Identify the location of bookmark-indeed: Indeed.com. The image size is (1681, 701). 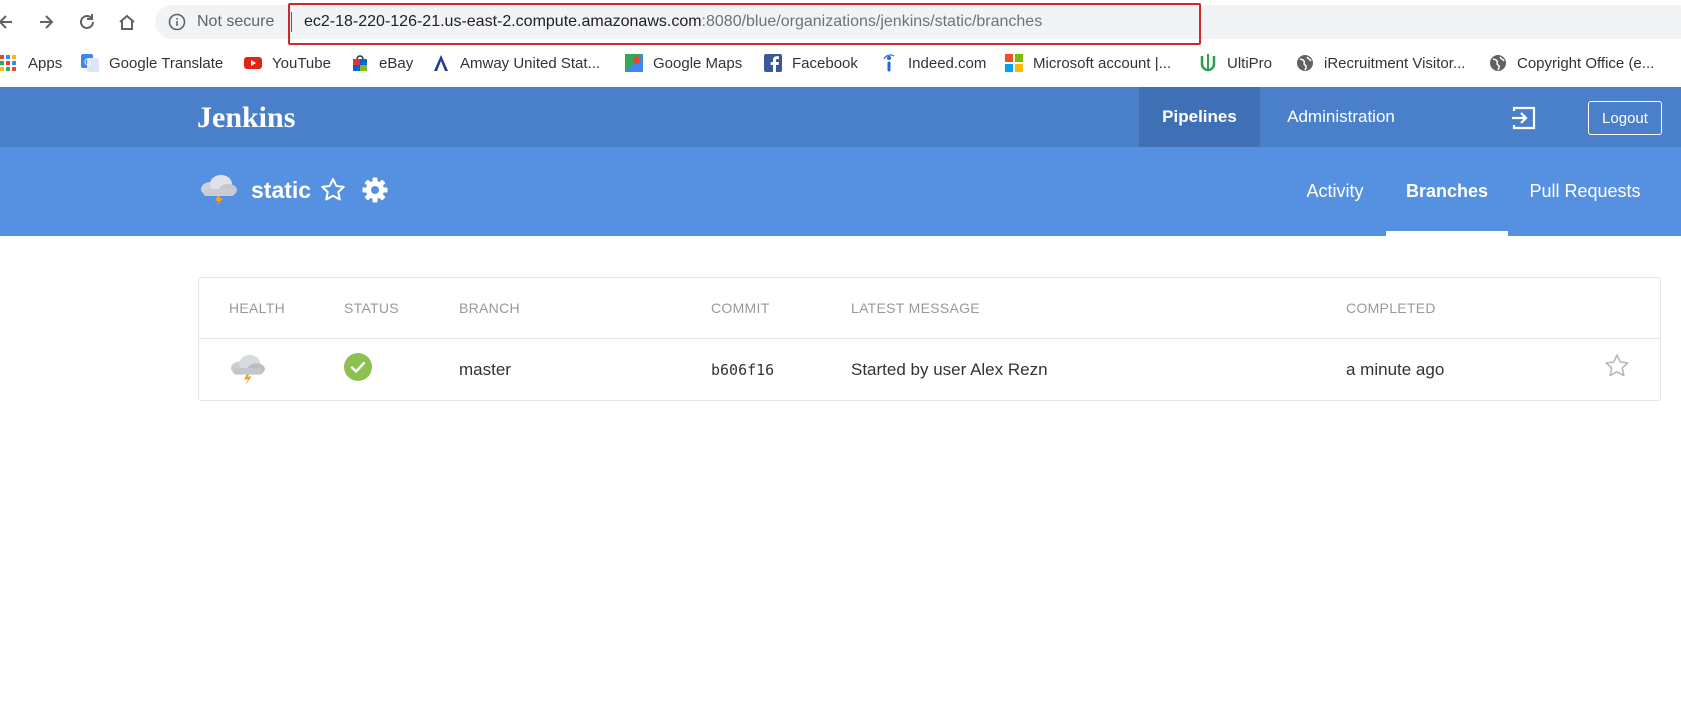
(933, 63).